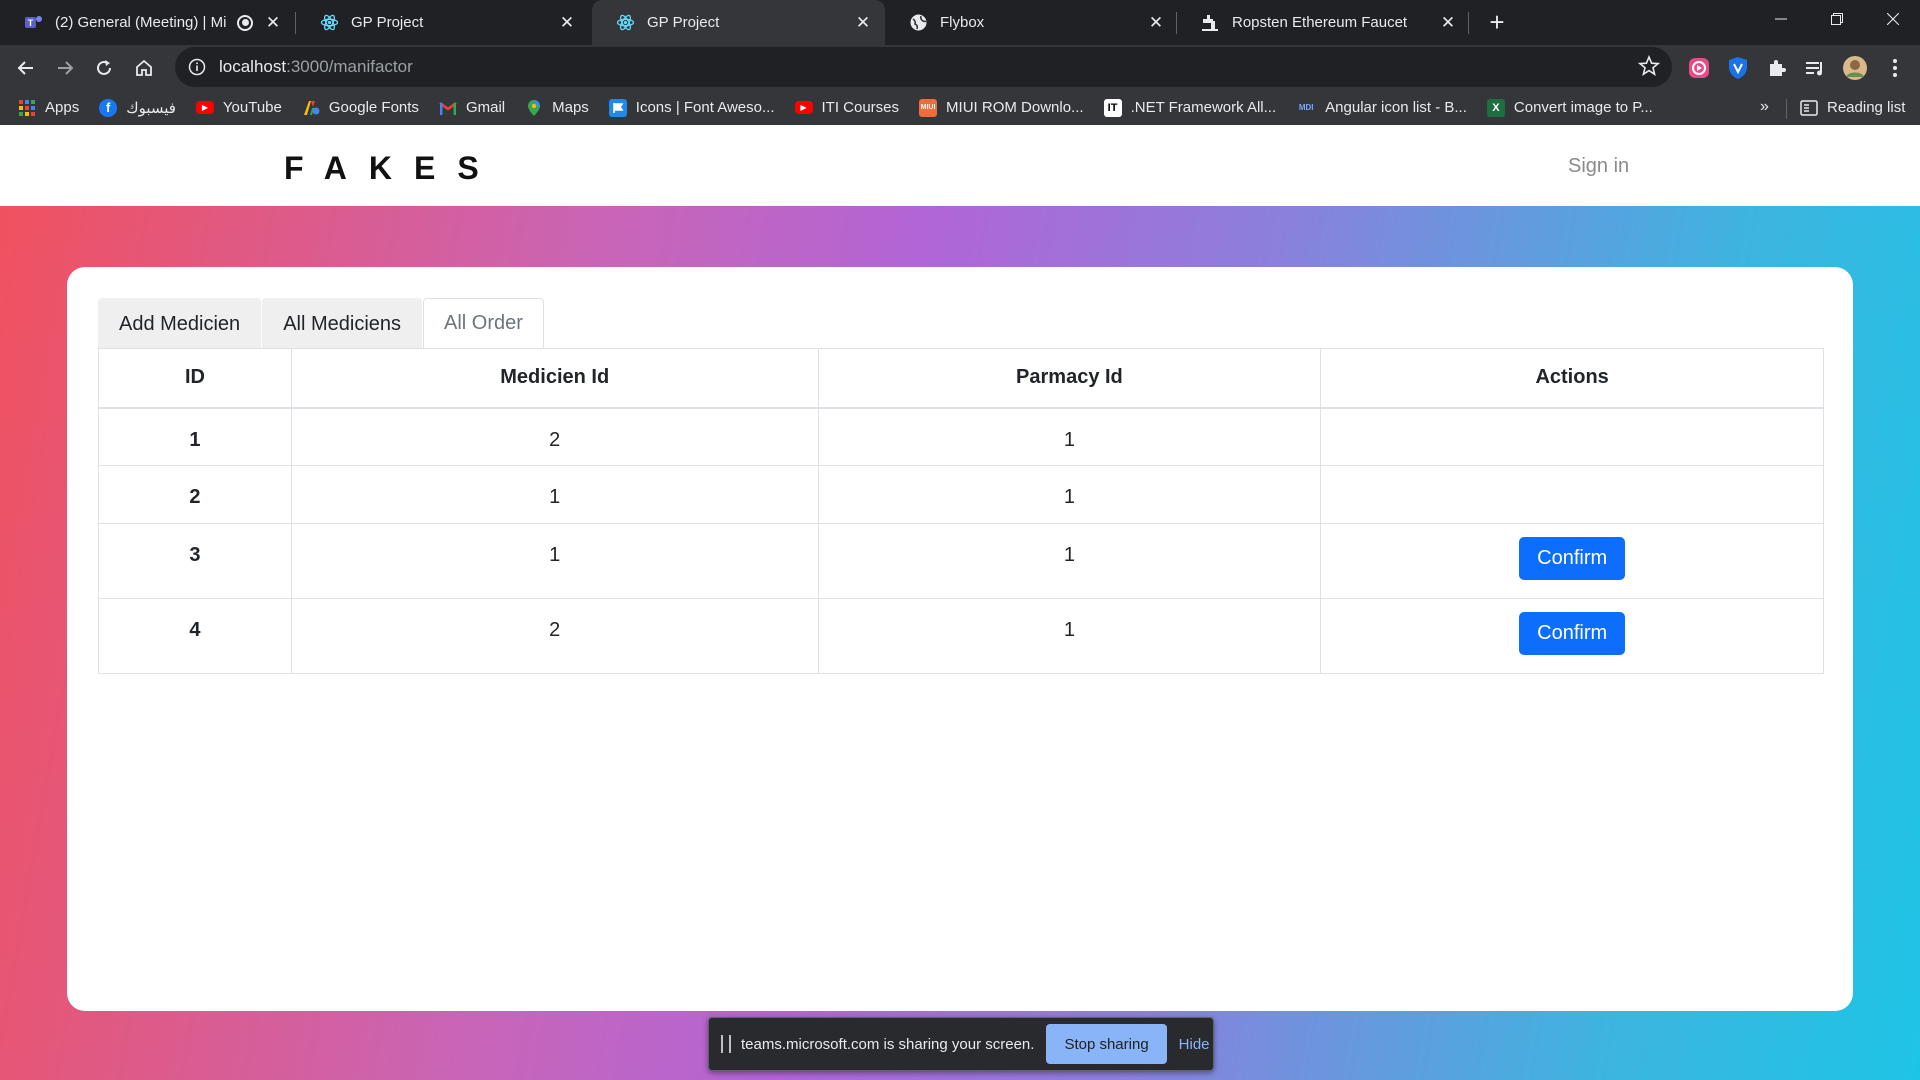 This screenshot has width=1920, height=1080. I want to click on hide-button: Hide, so click(1194, 1044).